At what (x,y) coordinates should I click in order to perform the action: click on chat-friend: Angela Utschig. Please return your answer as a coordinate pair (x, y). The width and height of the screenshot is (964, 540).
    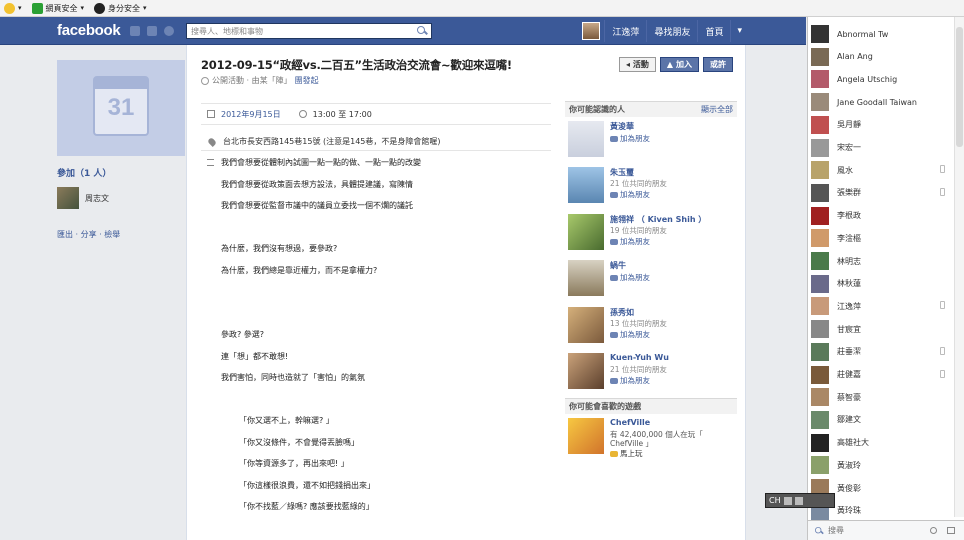
    Looking at the image, I should click on (880, 79).